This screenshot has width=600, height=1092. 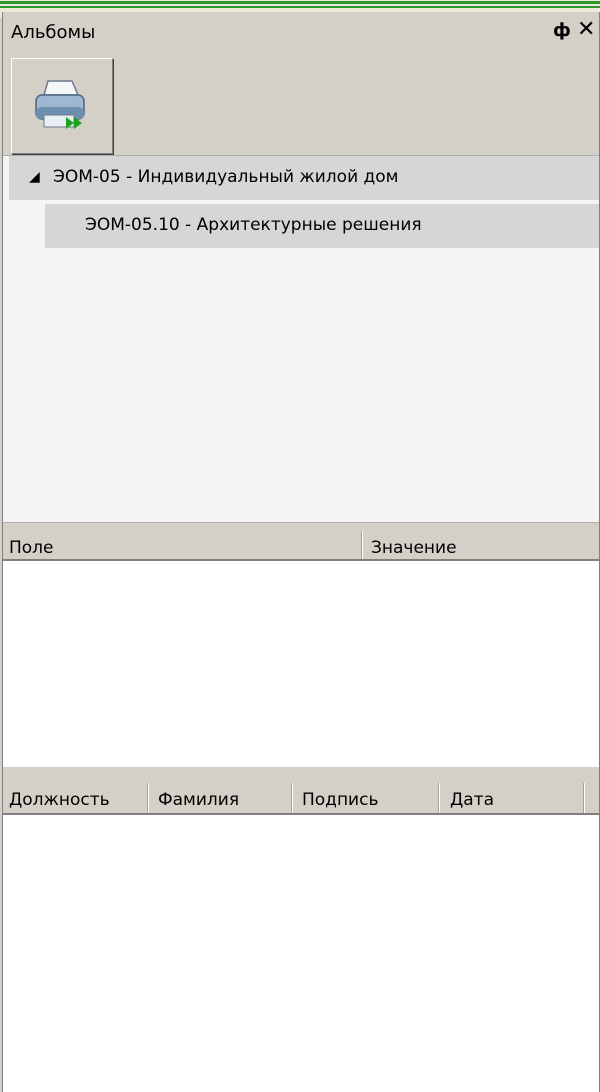 I want to click on print-button, so click(x=62, y=106).